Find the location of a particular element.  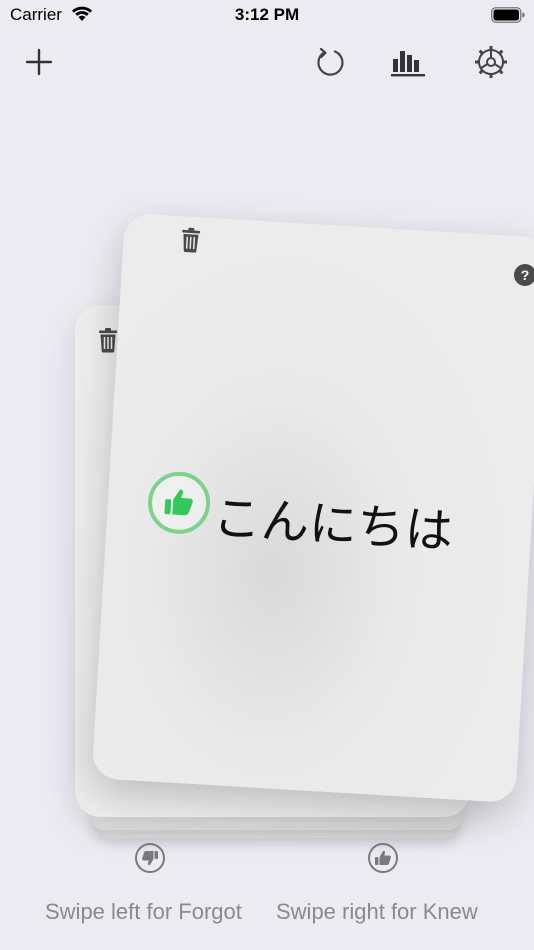

undo-icon is located at coordinates (330, 61).